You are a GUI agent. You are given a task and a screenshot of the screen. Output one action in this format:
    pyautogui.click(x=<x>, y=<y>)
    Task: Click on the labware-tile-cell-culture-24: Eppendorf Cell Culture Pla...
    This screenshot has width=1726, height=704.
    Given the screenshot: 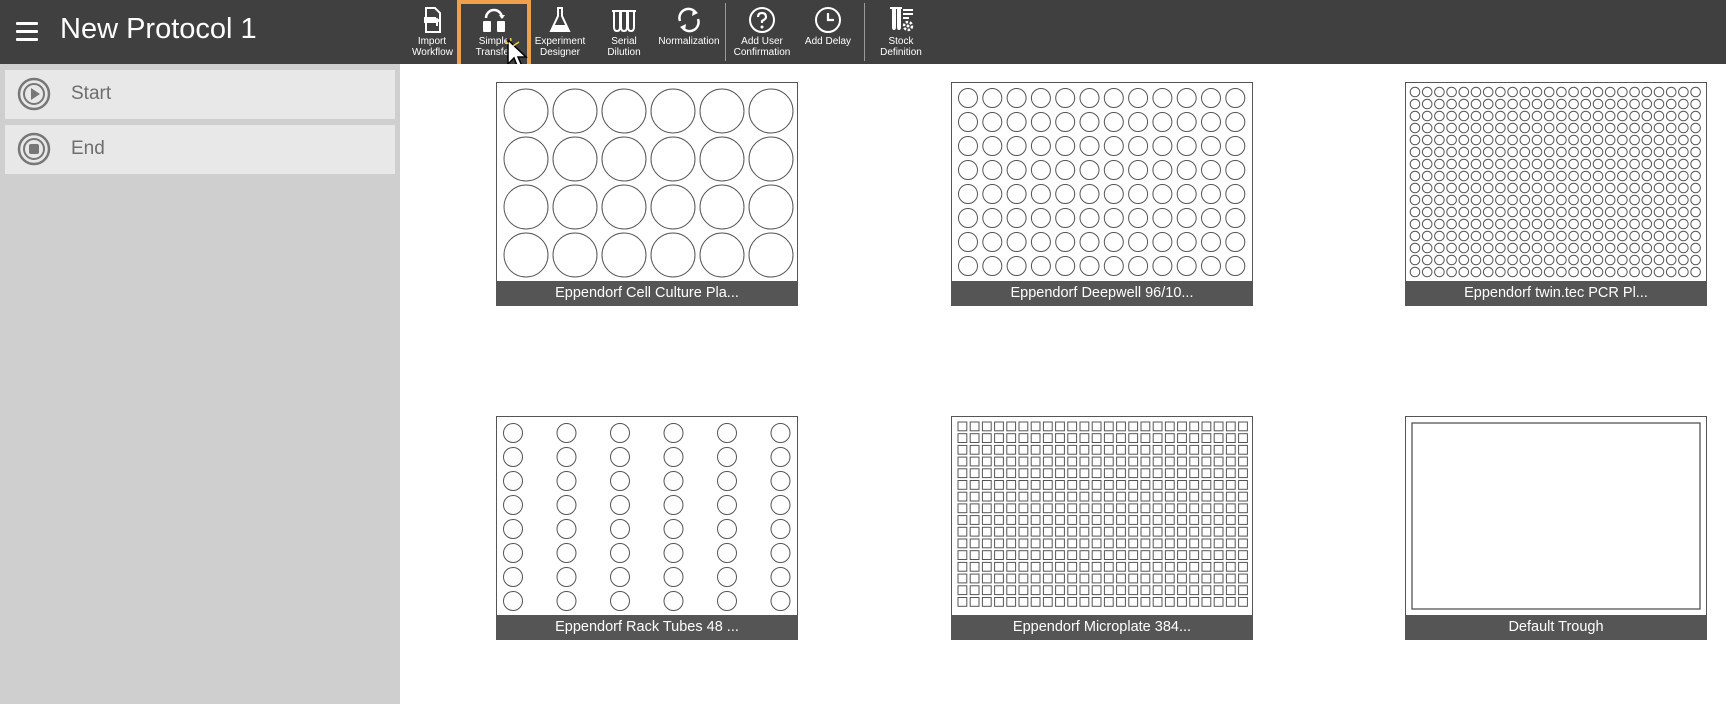 What is the action you would take?
    pyautogui.click(x=647, y=194)
    